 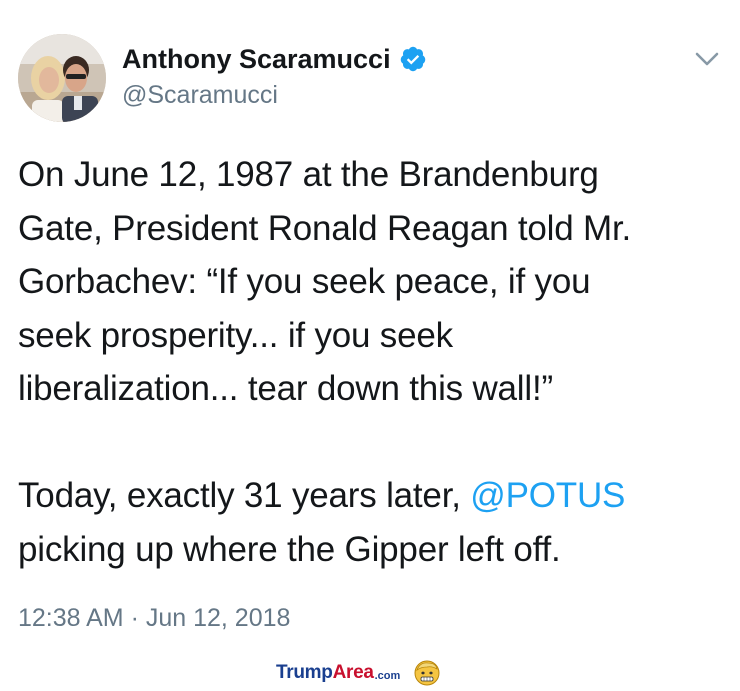 What do you see at coordinates (427, 673) in the screenshot?
I see `trump-face-icon` at bounding box center [427, 673].